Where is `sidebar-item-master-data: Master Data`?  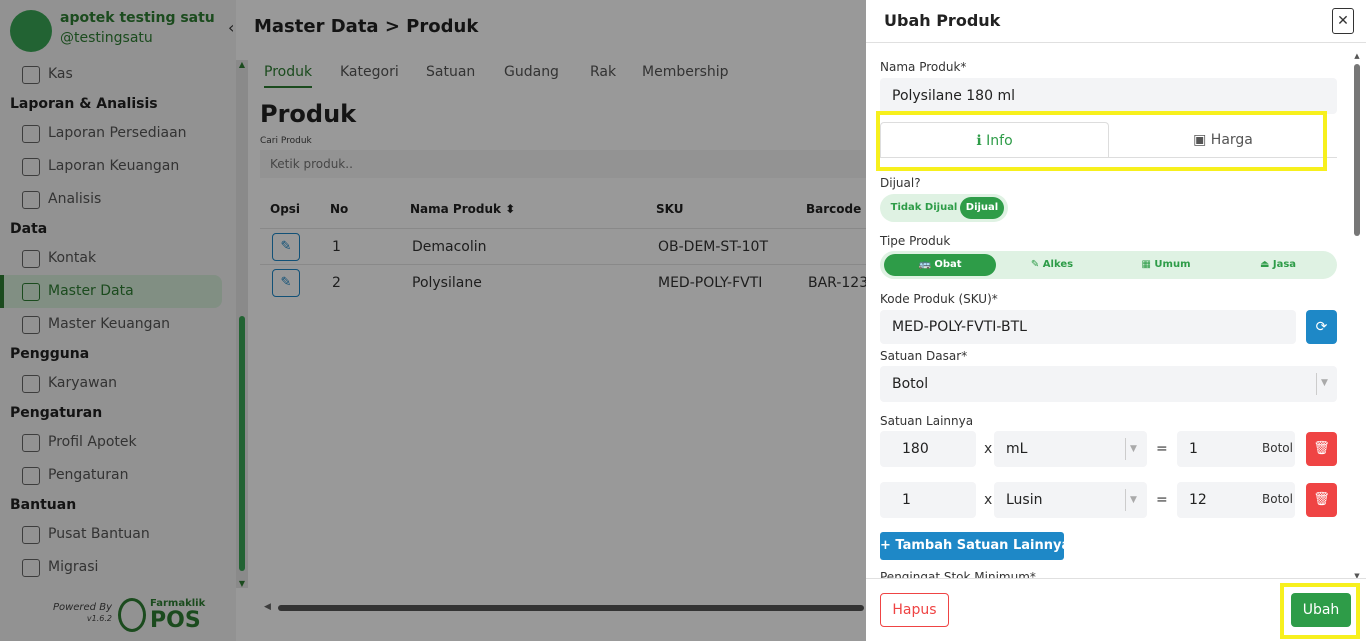 sidebar-item-master-data: Master Data is located at coordinates (111, 291).